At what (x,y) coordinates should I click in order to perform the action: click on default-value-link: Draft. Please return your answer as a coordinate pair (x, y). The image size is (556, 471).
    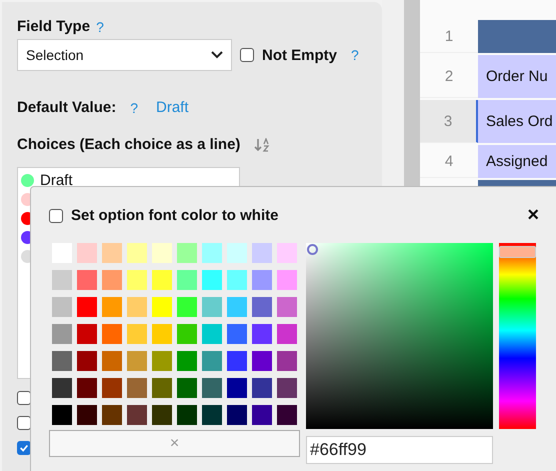
    Looking at the image, I should click on (172, 107).